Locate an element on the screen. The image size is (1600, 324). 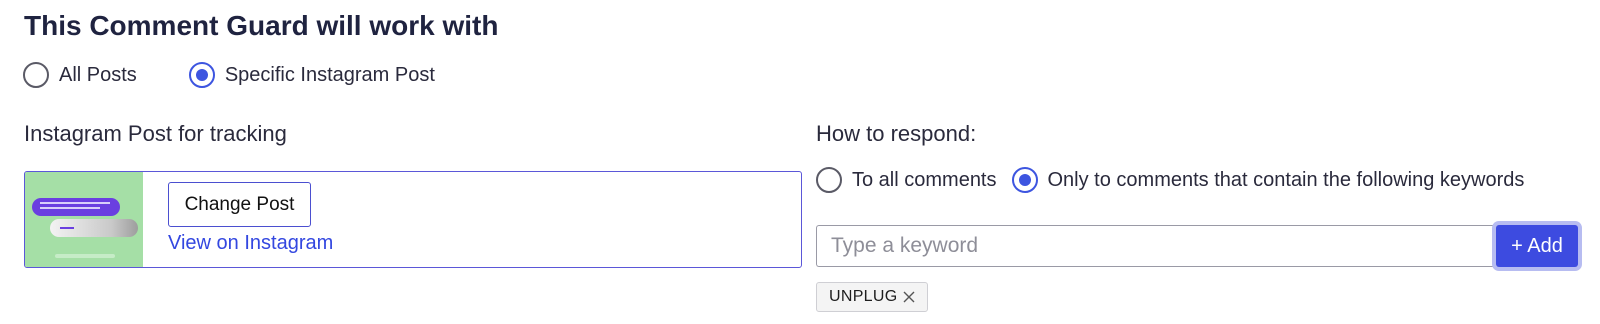
change-post-button: Change Post is located at coordinates (239, 204).